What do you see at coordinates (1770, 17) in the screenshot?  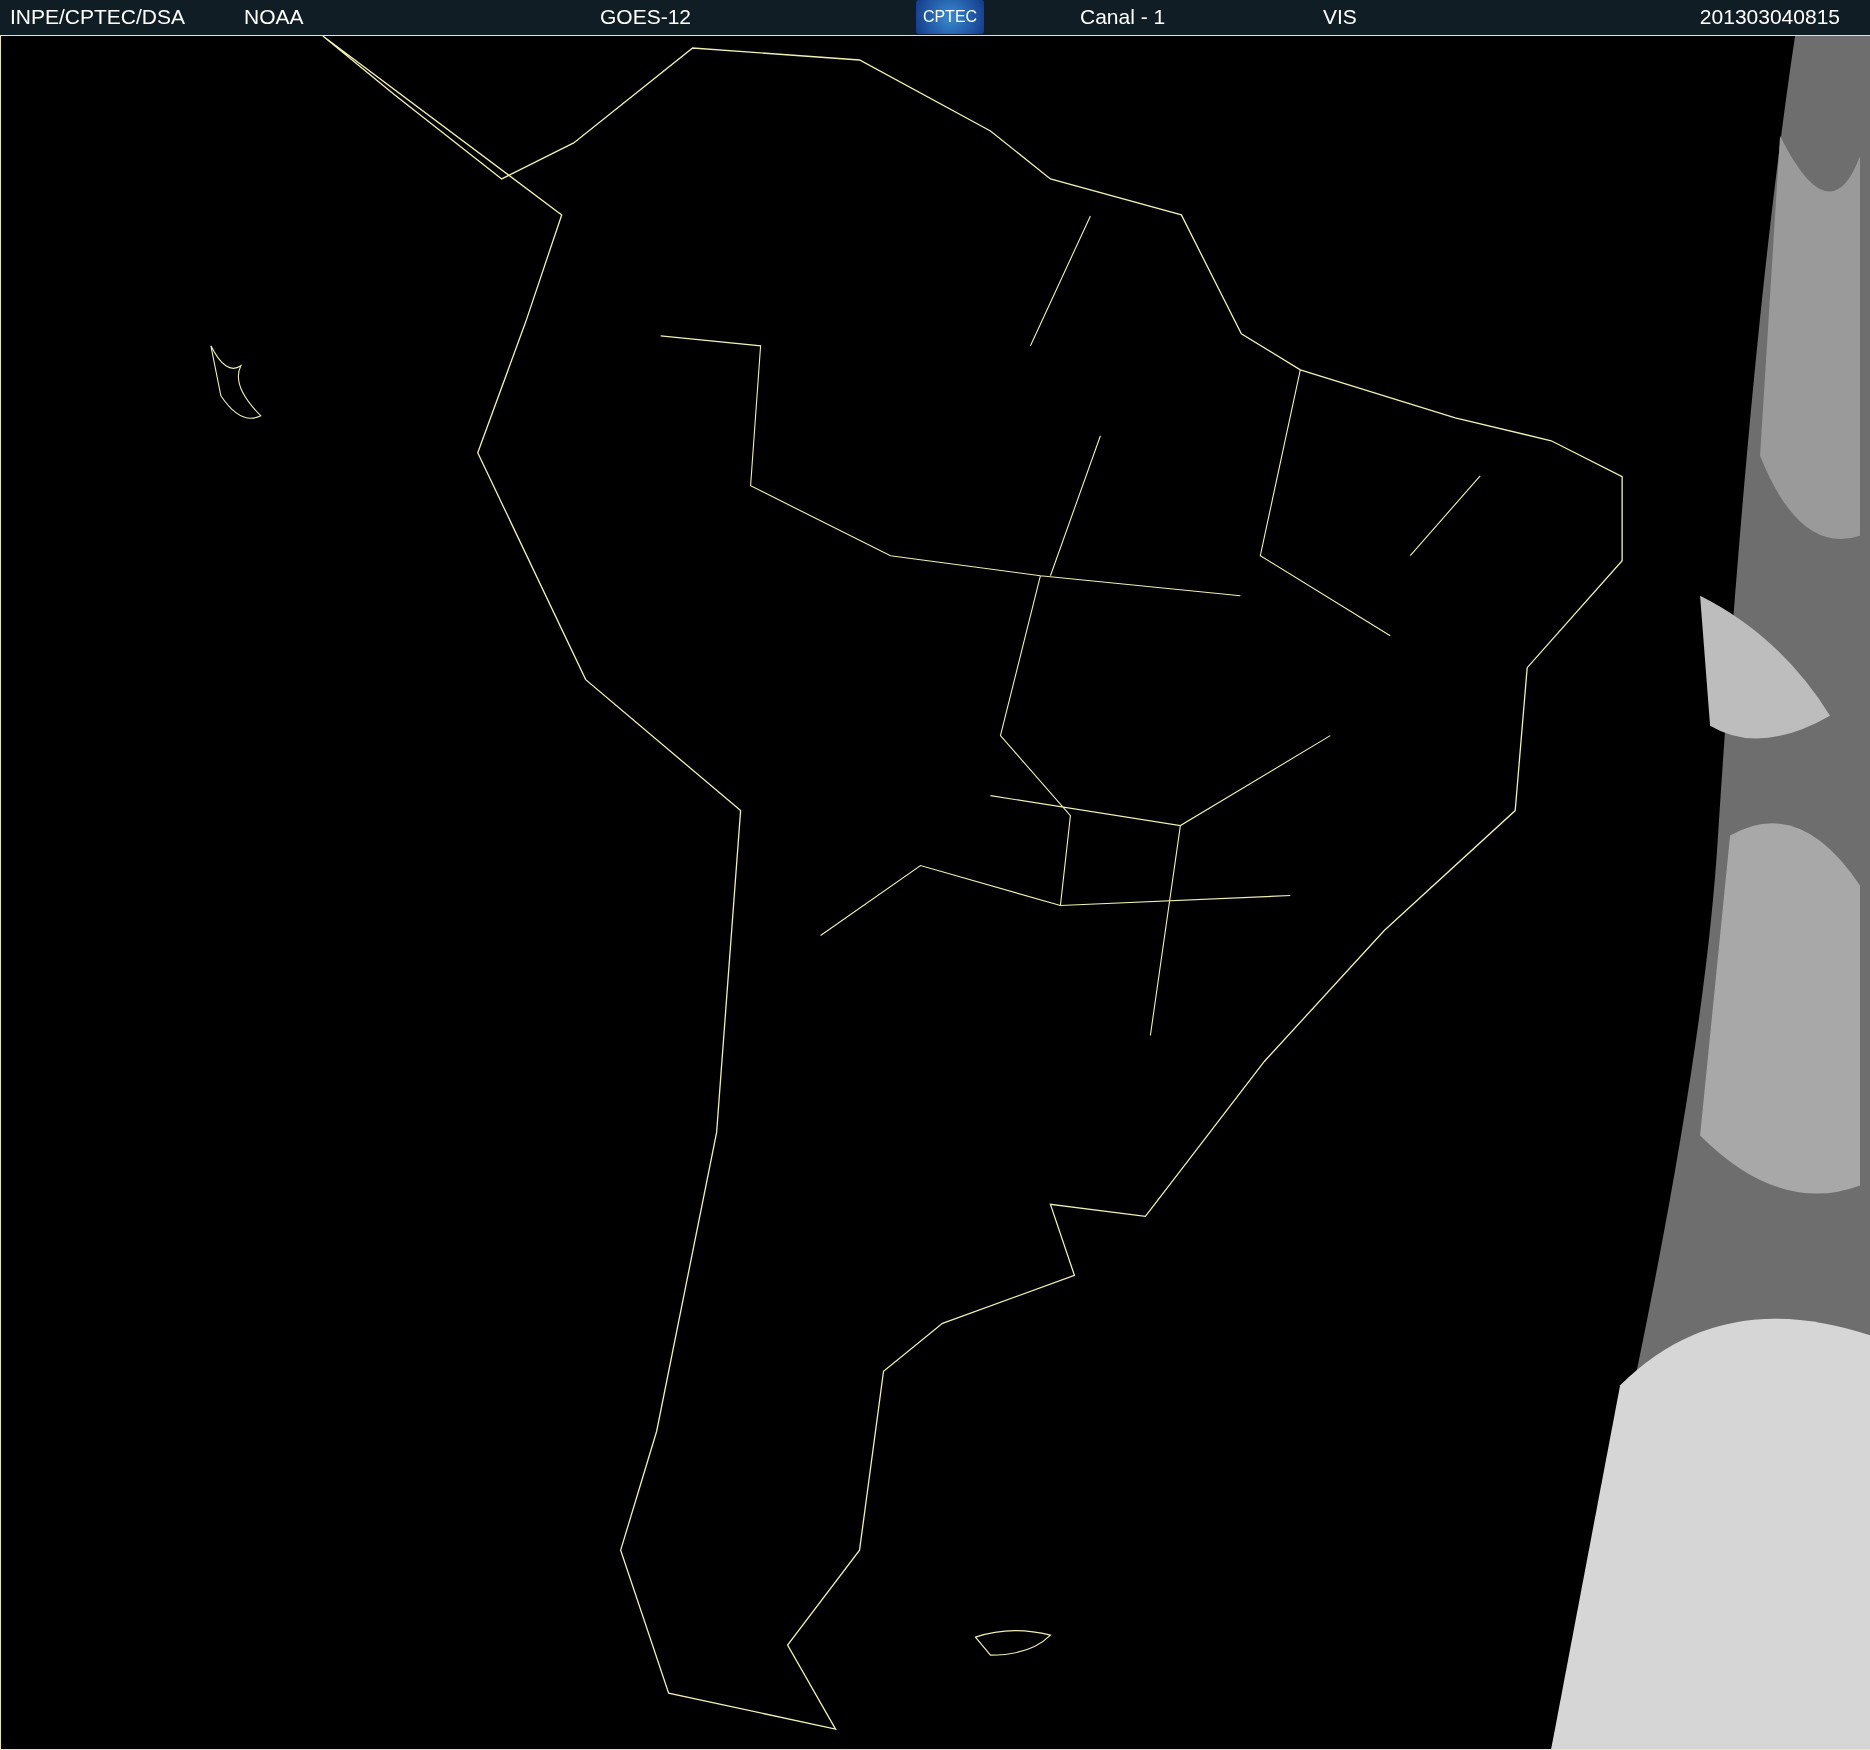 I see `timestamp-label: 201303040815` at bounding box center [1770, 17].